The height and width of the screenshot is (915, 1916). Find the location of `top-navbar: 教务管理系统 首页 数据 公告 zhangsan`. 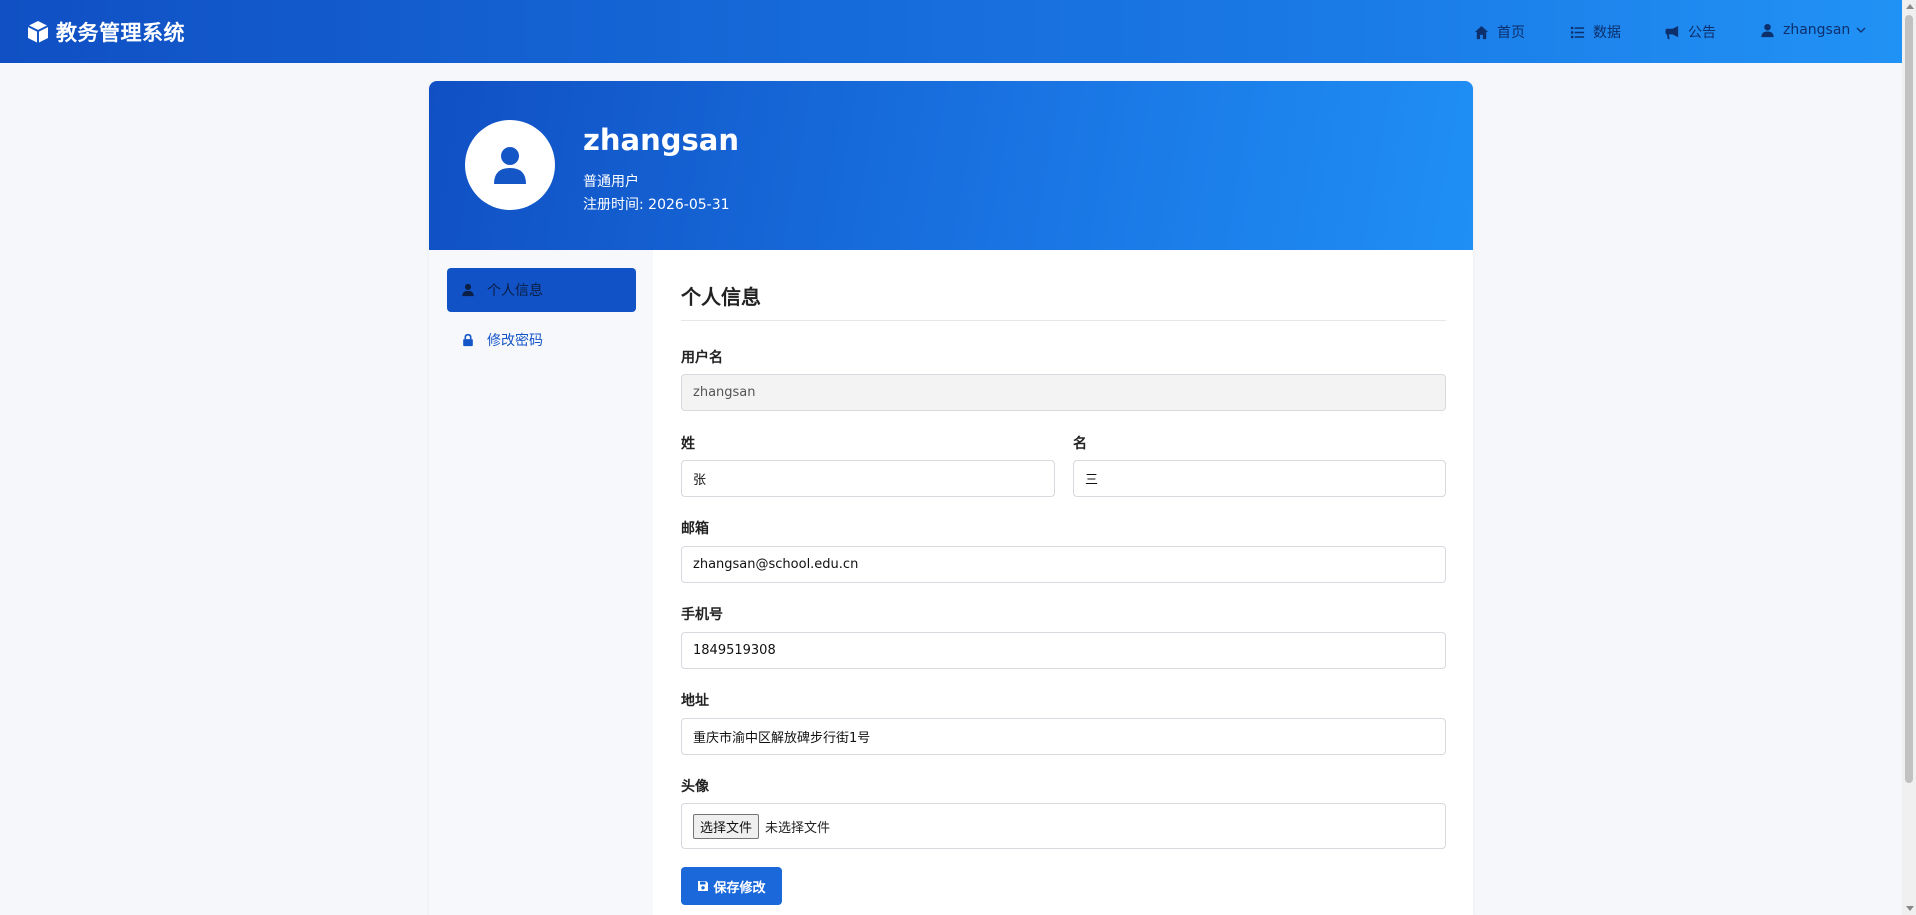

top-navbar: 教务管理系统 首页 数据 公告 zhangsan is located at coordinates (951, 31).